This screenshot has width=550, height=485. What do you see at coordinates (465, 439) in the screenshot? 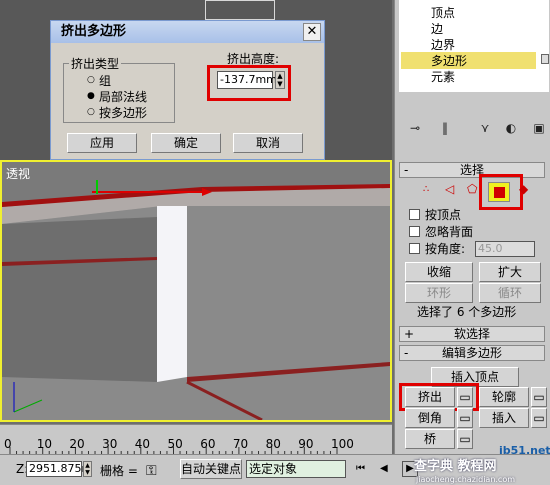
I see `bridge-settings-button: ▭` at bounding box center [465, 439].